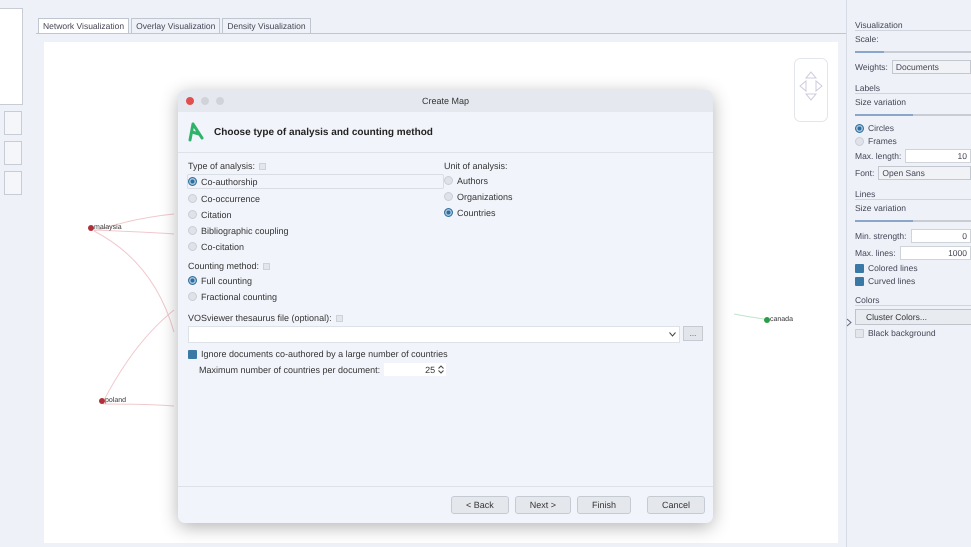  Describe the element at coordinates (476, 213) in the screenshot. I see `option-label: Countries` at that location.